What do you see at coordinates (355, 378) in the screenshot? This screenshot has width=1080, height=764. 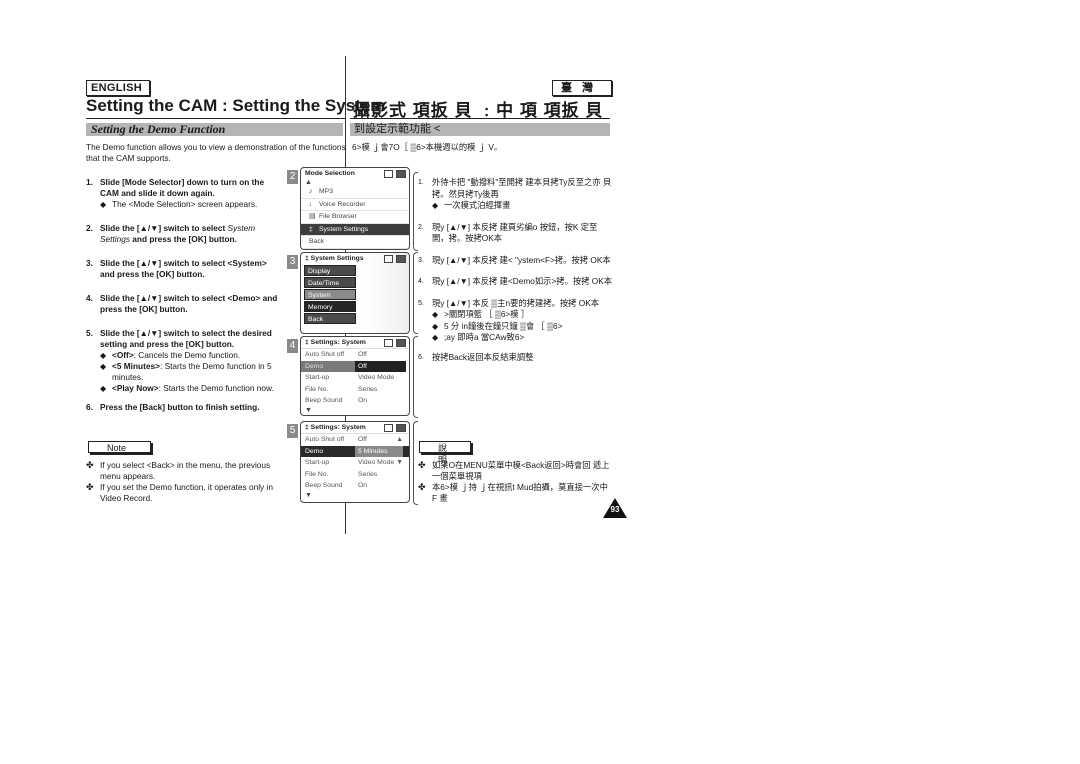 I see `setting-row-start-up: Start-up Video Mode` at bounding box center [355, 378].